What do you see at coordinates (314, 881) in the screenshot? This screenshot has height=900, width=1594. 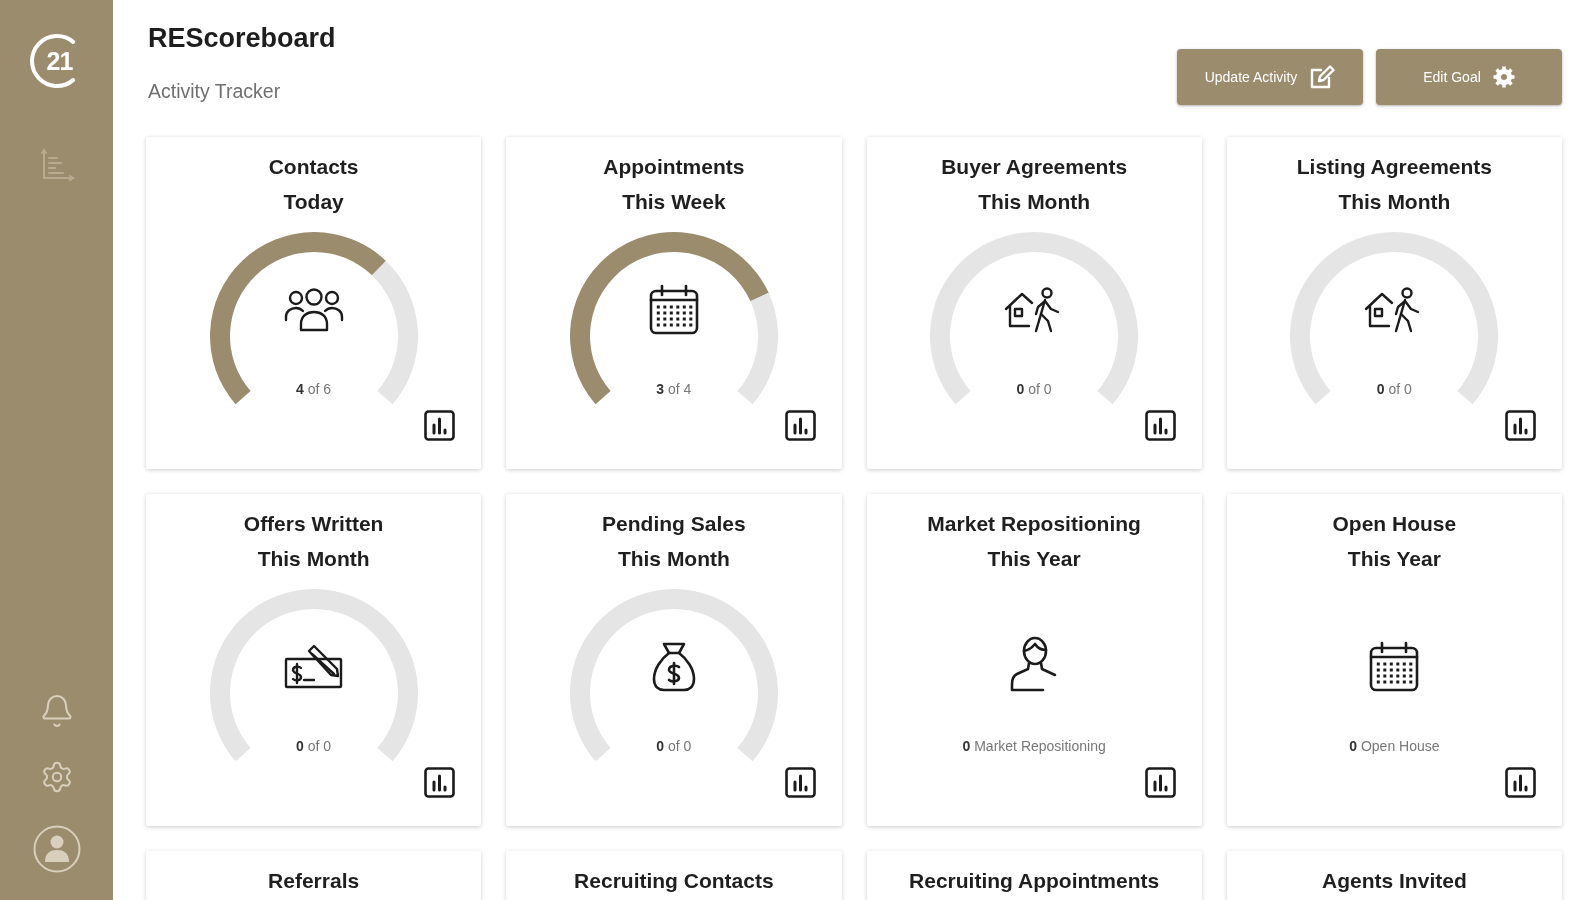 I see `card-title: Referrals` at bounding box center [314, 881].